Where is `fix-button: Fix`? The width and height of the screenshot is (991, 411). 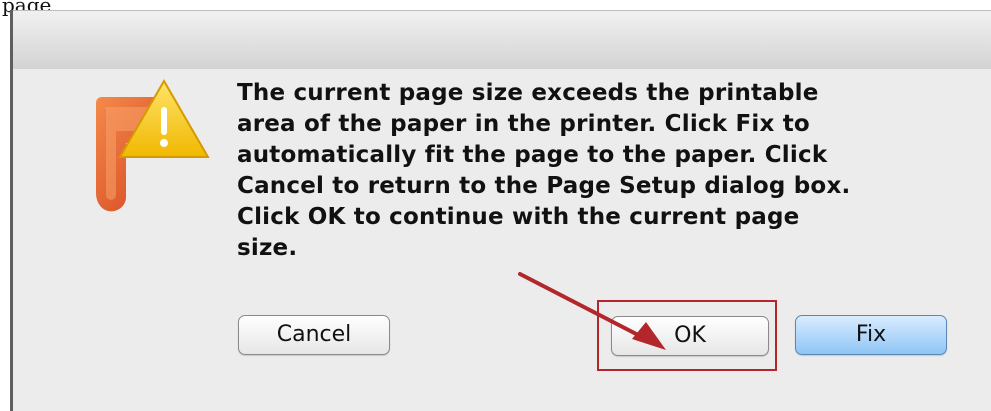 fix-button: Fix is located at coordinates (871, 335).